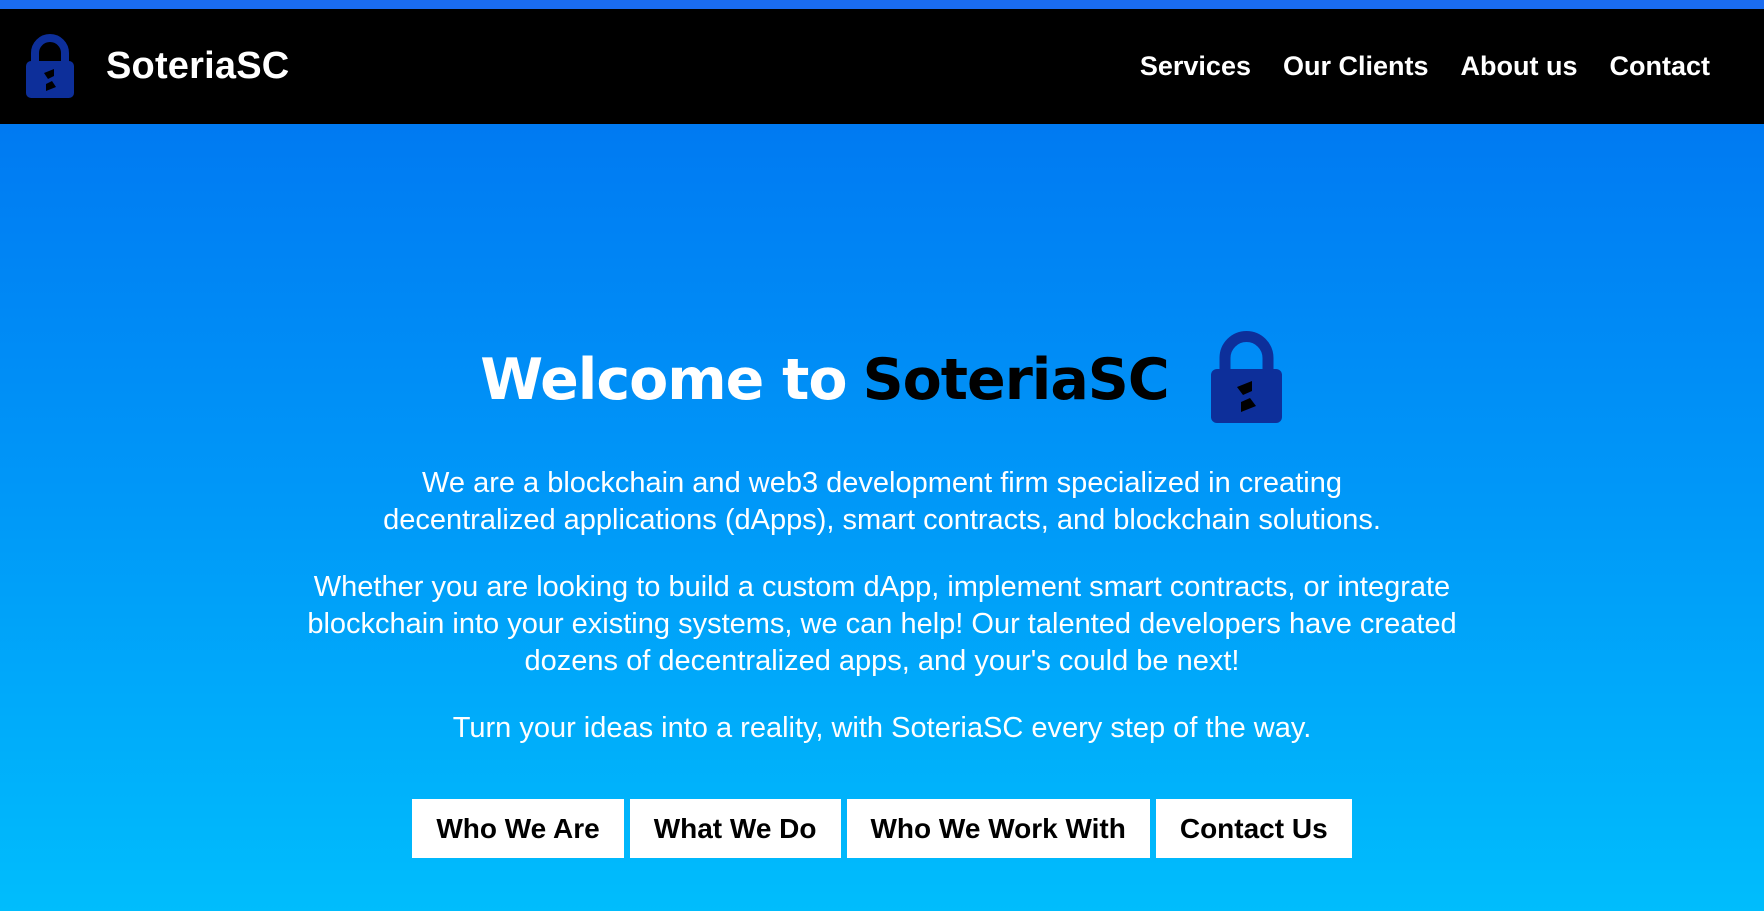 Image resolution: width=1764 pixels, height=911 pixels. I want to click on contact-us-button: Contact Us, so click(1253, 828).